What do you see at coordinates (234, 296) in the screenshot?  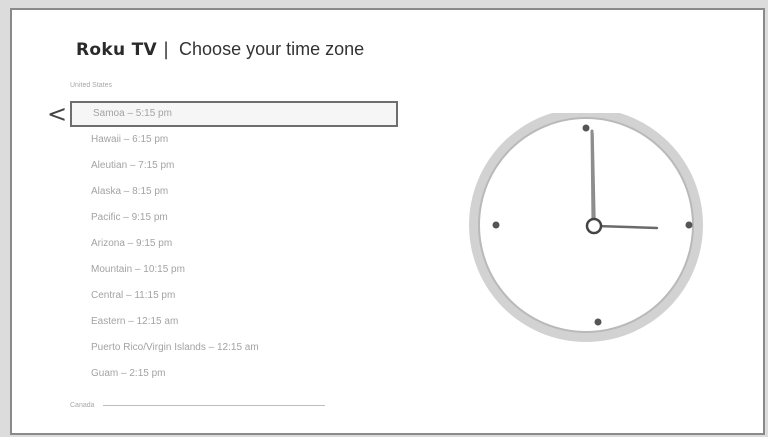 I see `timezone-item: Central – 11:15 pm` at bounding box center [234, 296].